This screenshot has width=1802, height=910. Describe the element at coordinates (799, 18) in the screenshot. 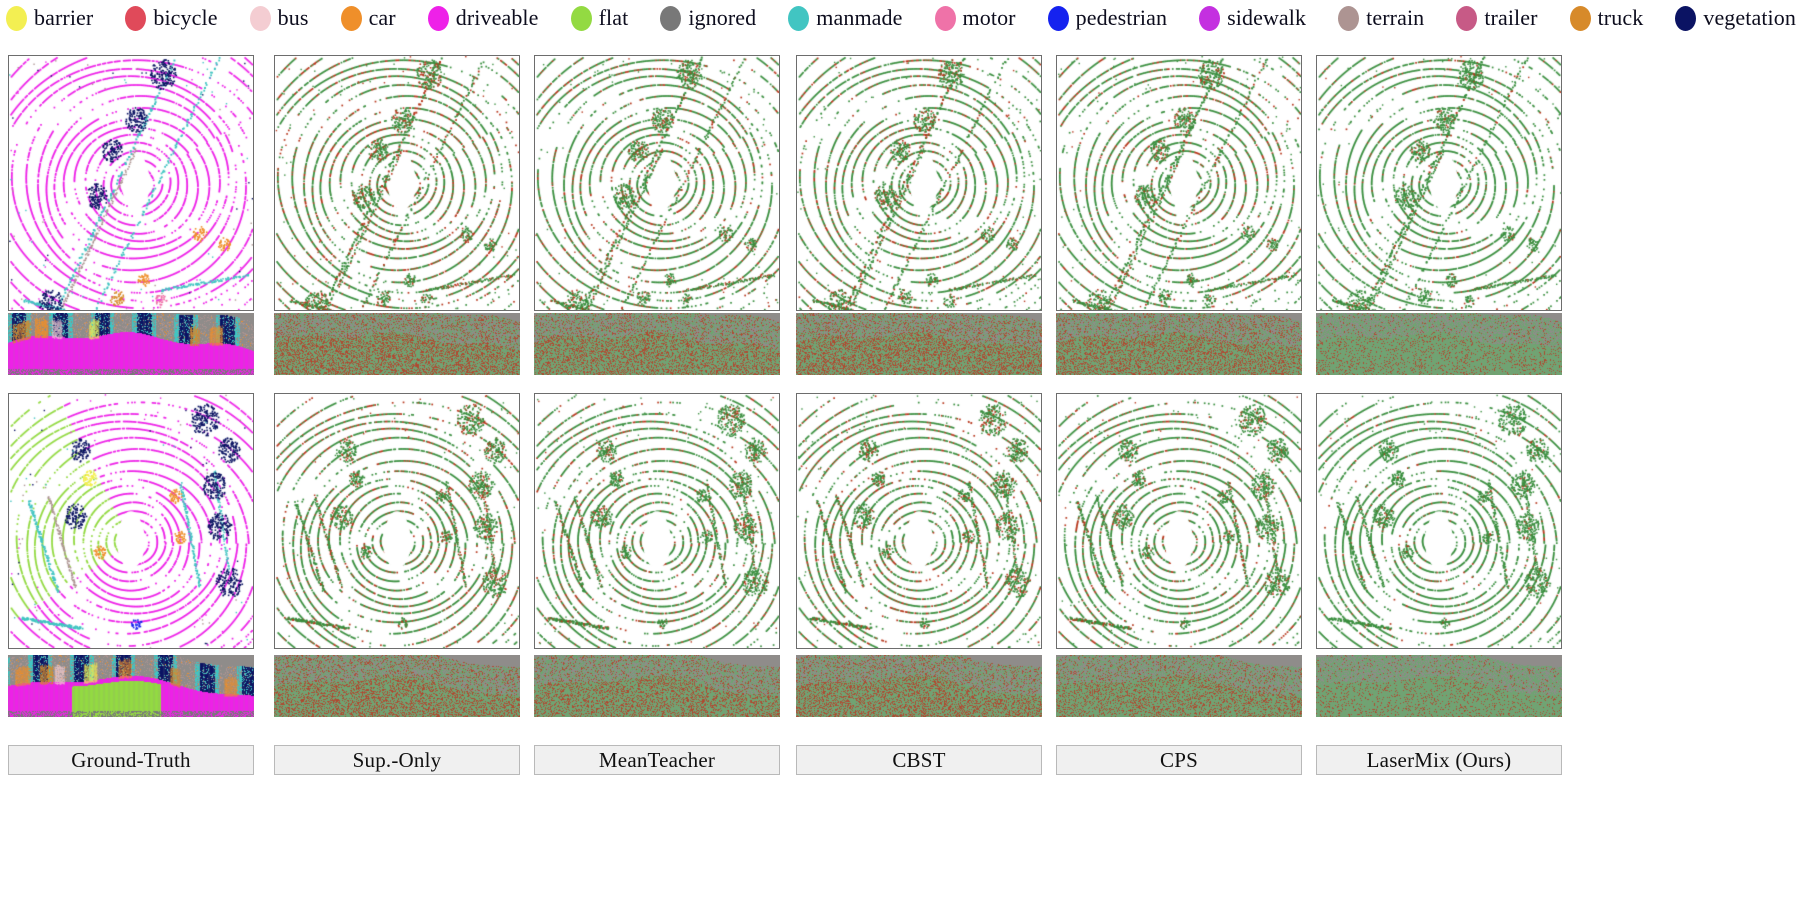

I see `legend-swatch-manmade-icon` at that location.